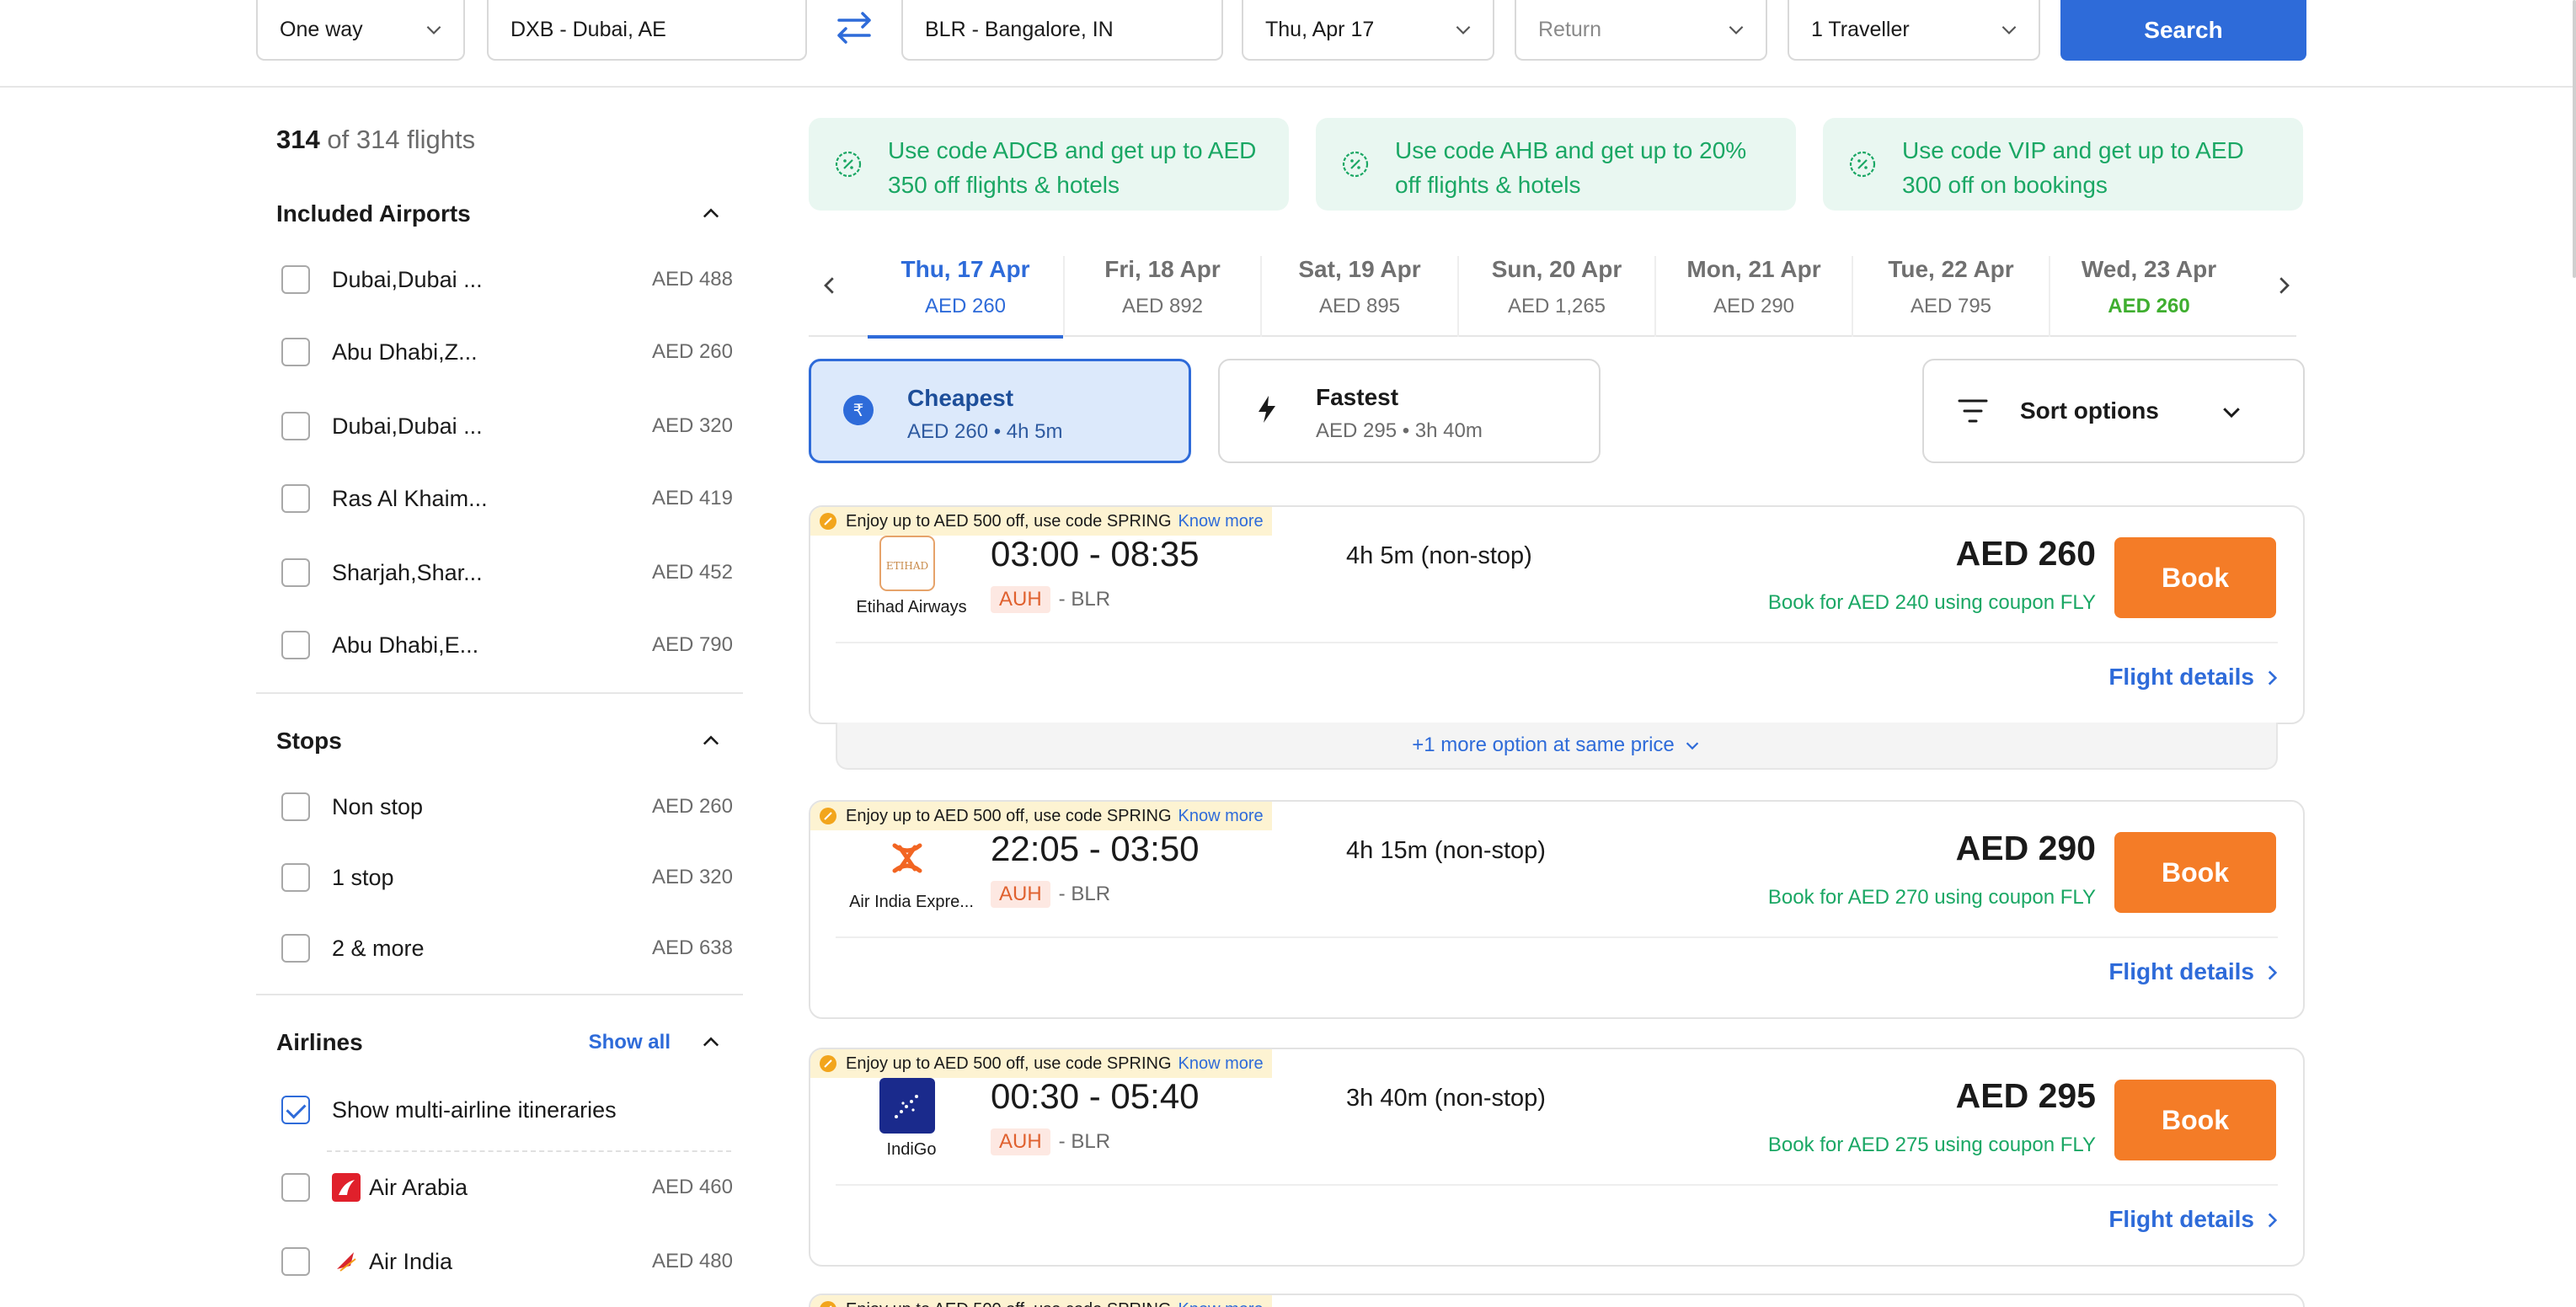 The height and width of the screenshot is (1307, 2576). What do you see at coordinates (907, 563) in the screenshot?
I see `etihad-logo-icon: ETIHAD` at bounding box center [907, 563].